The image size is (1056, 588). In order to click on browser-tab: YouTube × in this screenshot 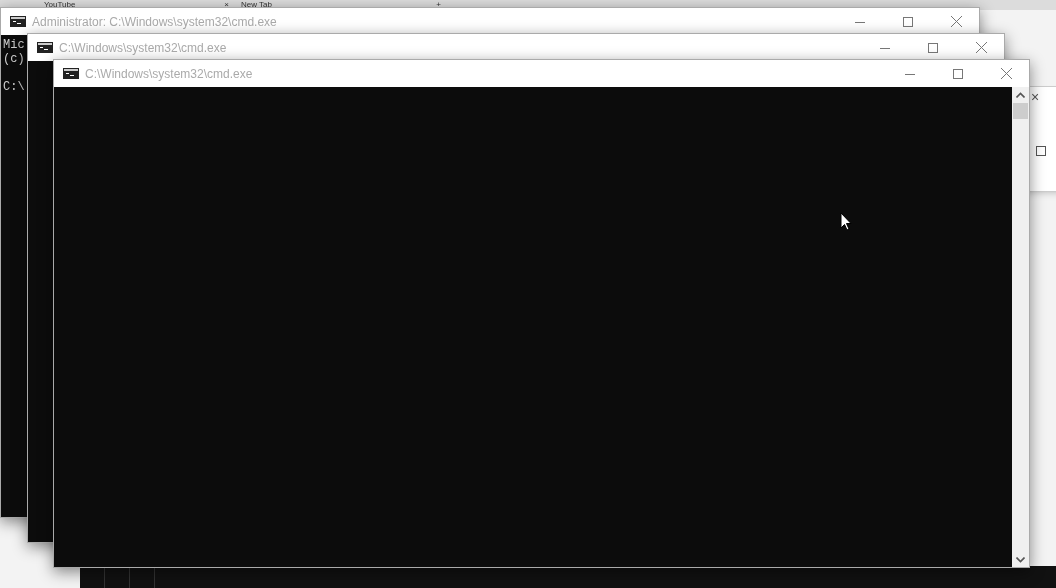, I will do `click(136, 5)`.